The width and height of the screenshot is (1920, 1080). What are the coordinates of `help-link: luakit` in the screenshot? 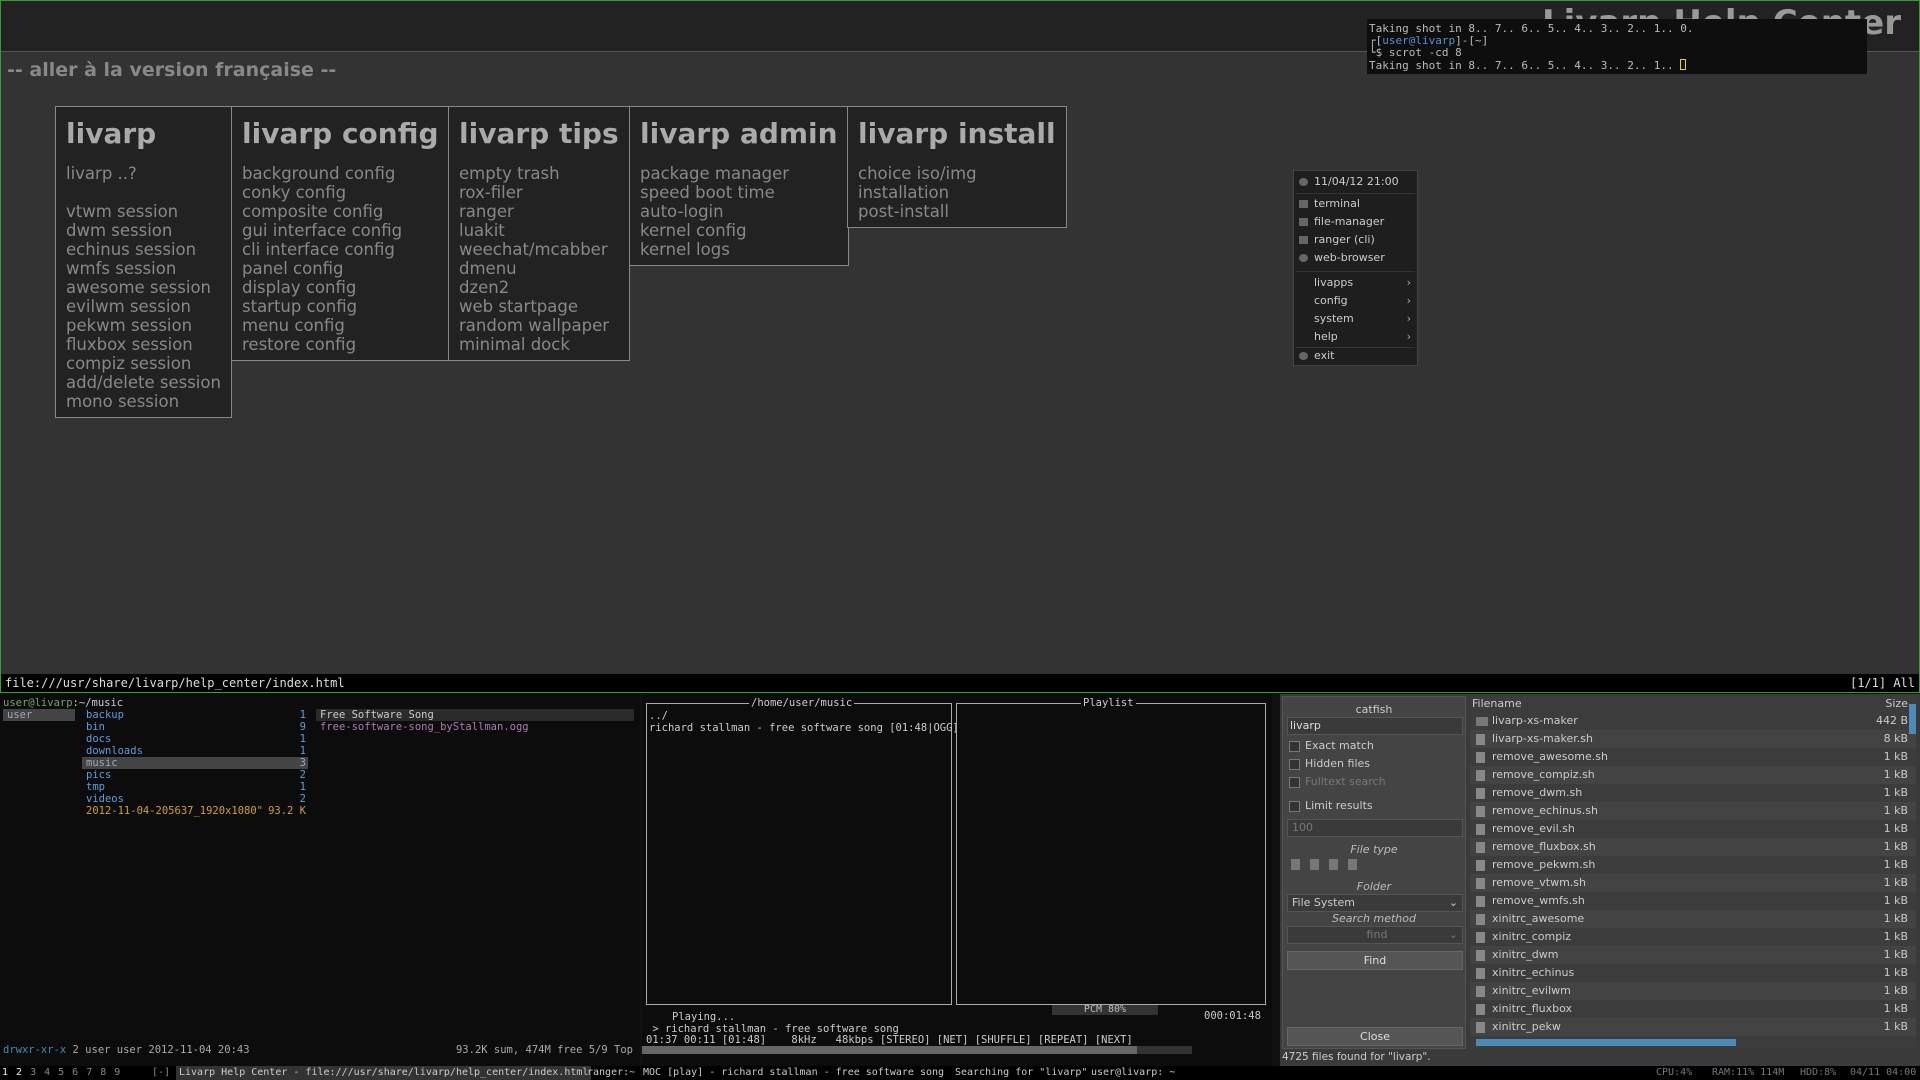 It's located at (539, 230).